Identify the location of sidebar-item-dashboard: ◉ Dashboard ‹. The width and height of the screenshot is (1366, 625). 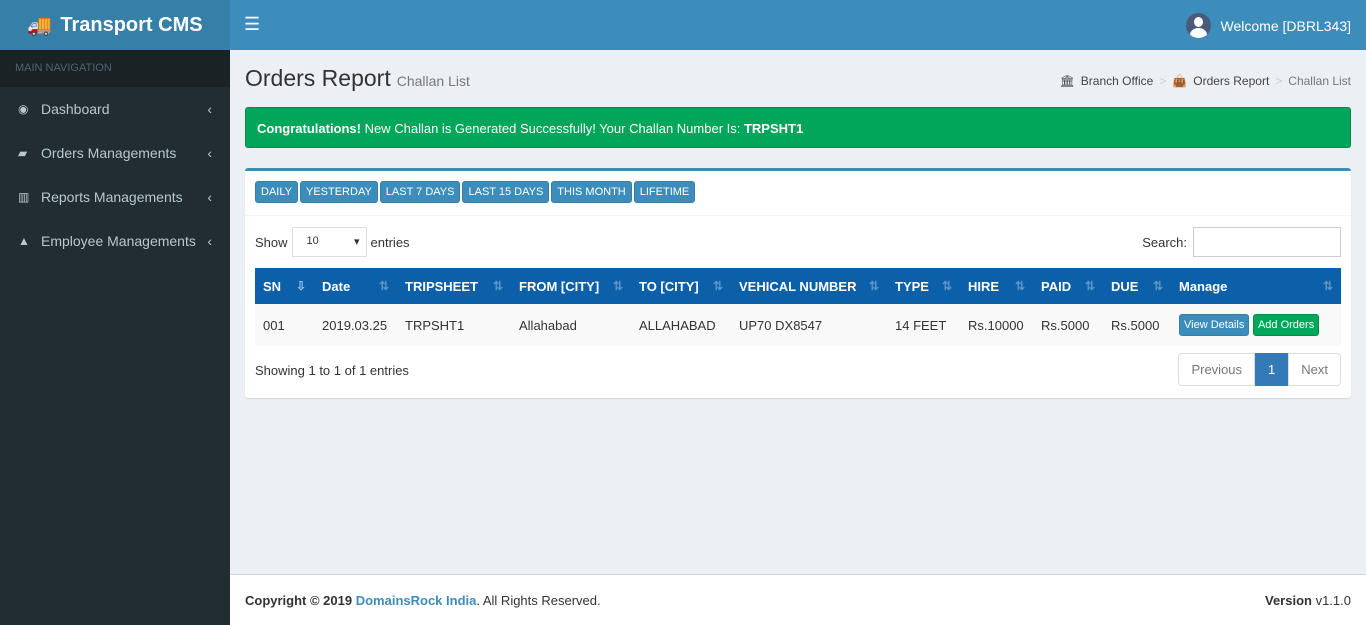
(115, 109).